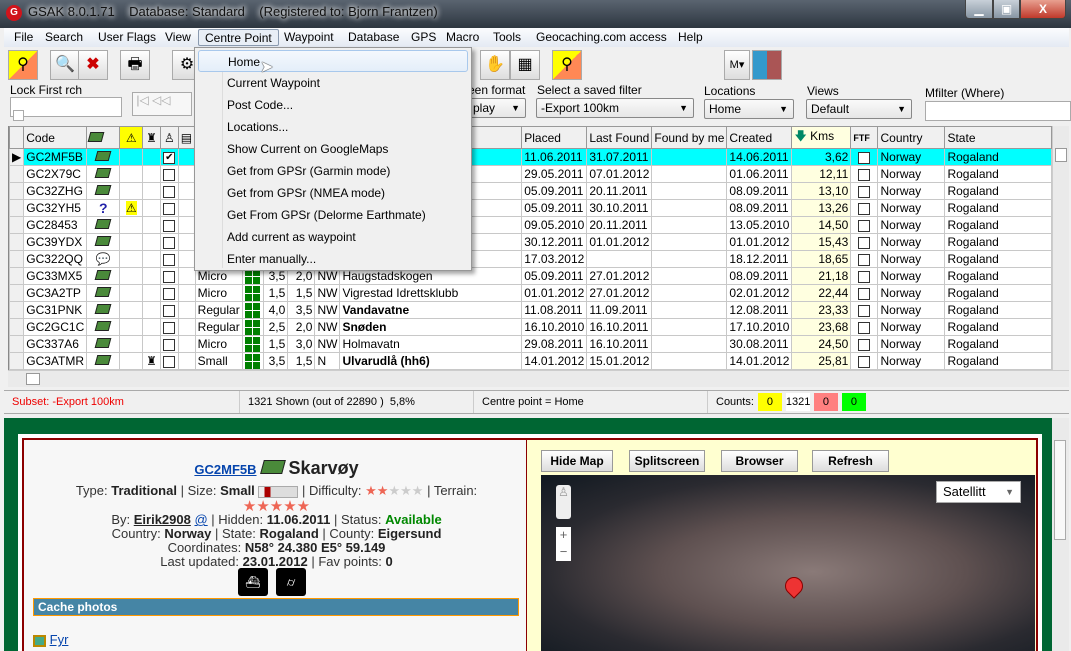 The width and height of the screenshot is (1071, 651). Describe the element at coordinates (563, 502) in the screenshot. I see `street-view-pegman-icon: ♙` at that location.